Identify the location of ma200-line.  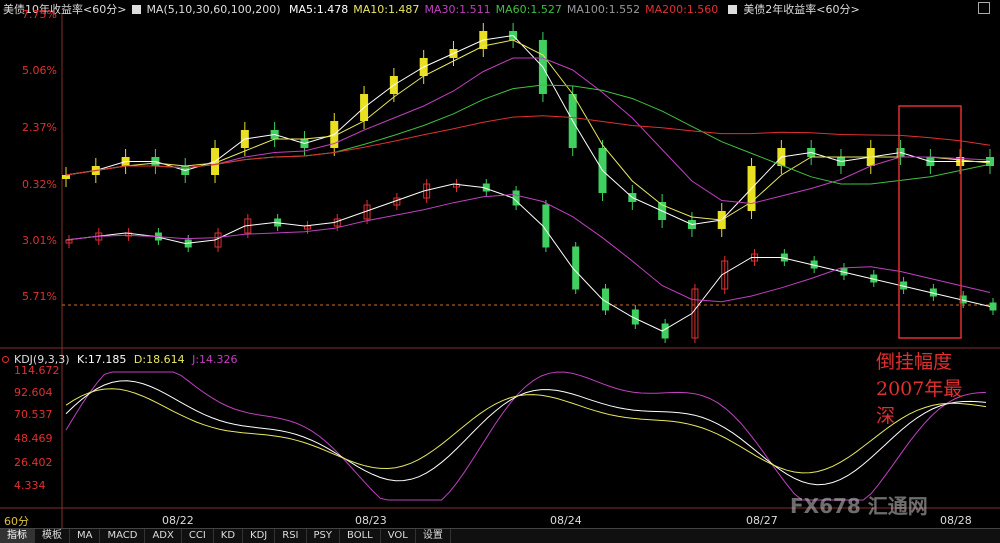
(528, 145).